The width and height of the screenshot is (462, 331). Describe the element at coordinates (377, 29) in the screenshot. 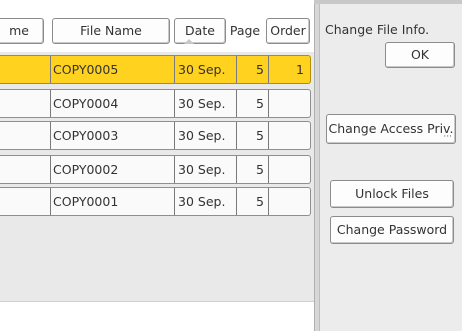

I see `change-file-info-title: Change File Info.` at that location.